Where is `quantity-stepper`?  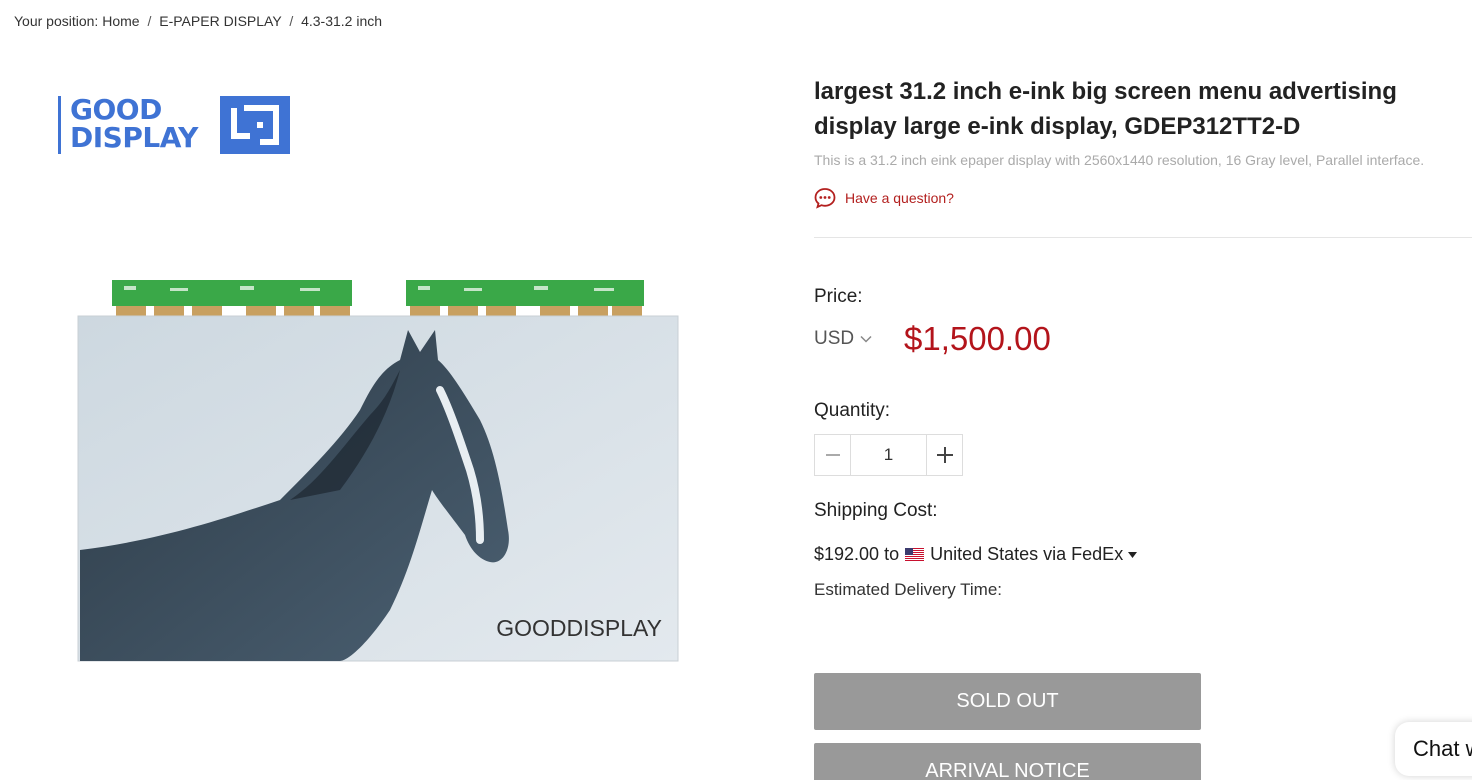
quantity-stepper is located at coordinates (888, 455).